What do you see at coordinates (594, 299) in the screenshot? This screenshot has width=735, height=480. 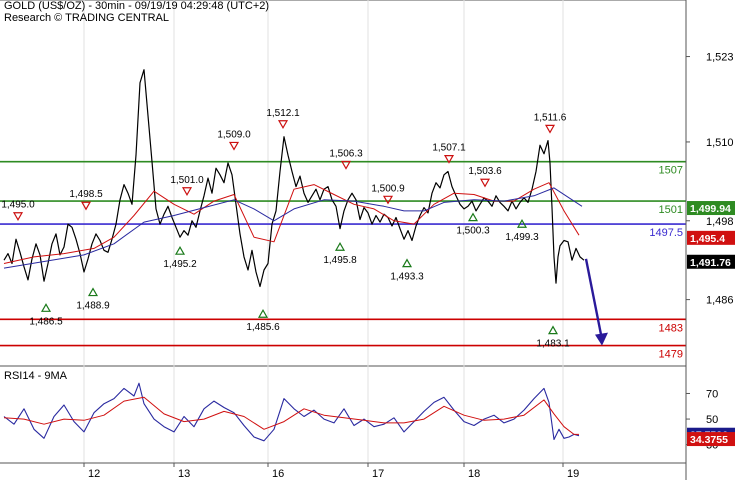 I see `forecast-arrow-shaft` at bounding box center [594, 299].